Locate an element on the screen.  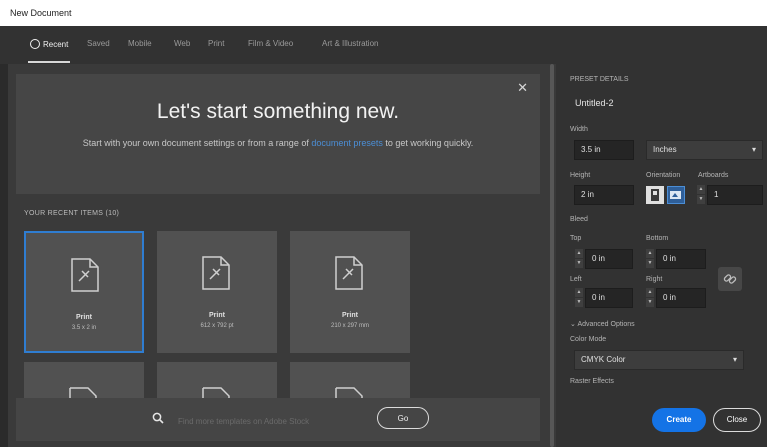
advanced-options-toggle: ⌄ Advanced Options is located at coordinates (602, 324).